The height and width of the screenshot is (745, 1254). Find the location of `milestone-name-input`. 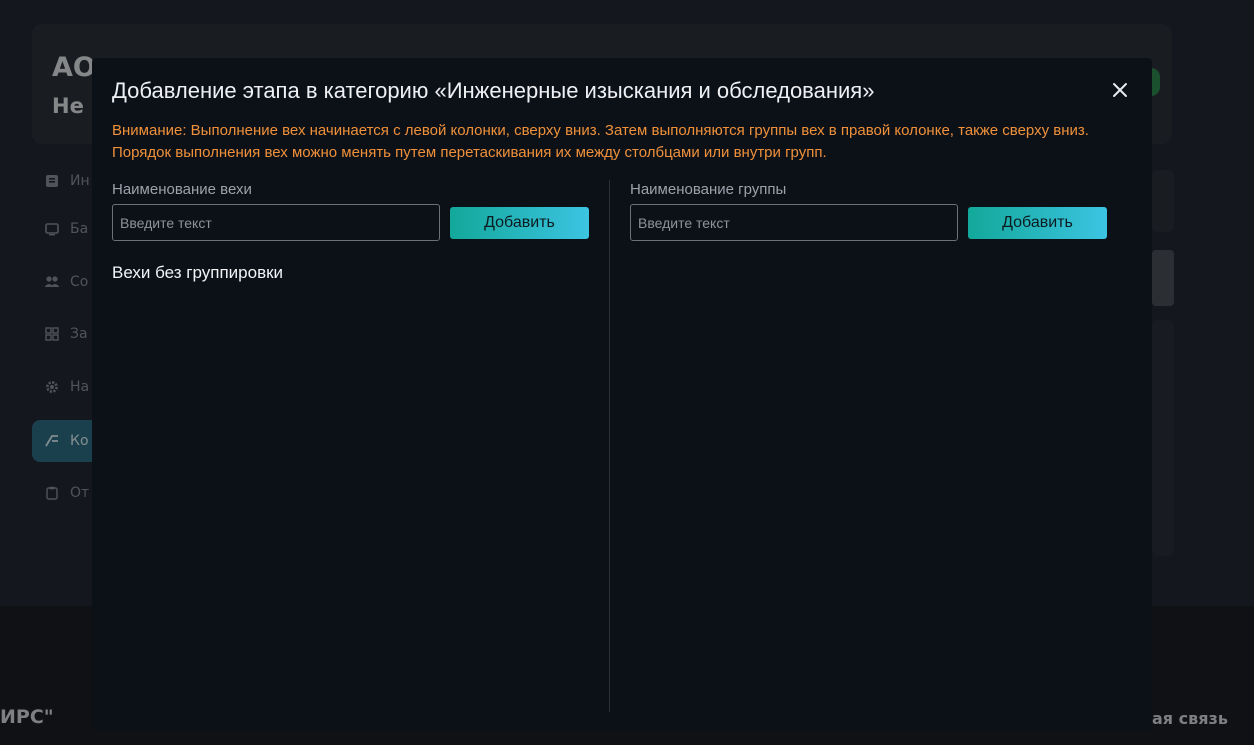

milestone-name-input is located at coordinates (276, 222).